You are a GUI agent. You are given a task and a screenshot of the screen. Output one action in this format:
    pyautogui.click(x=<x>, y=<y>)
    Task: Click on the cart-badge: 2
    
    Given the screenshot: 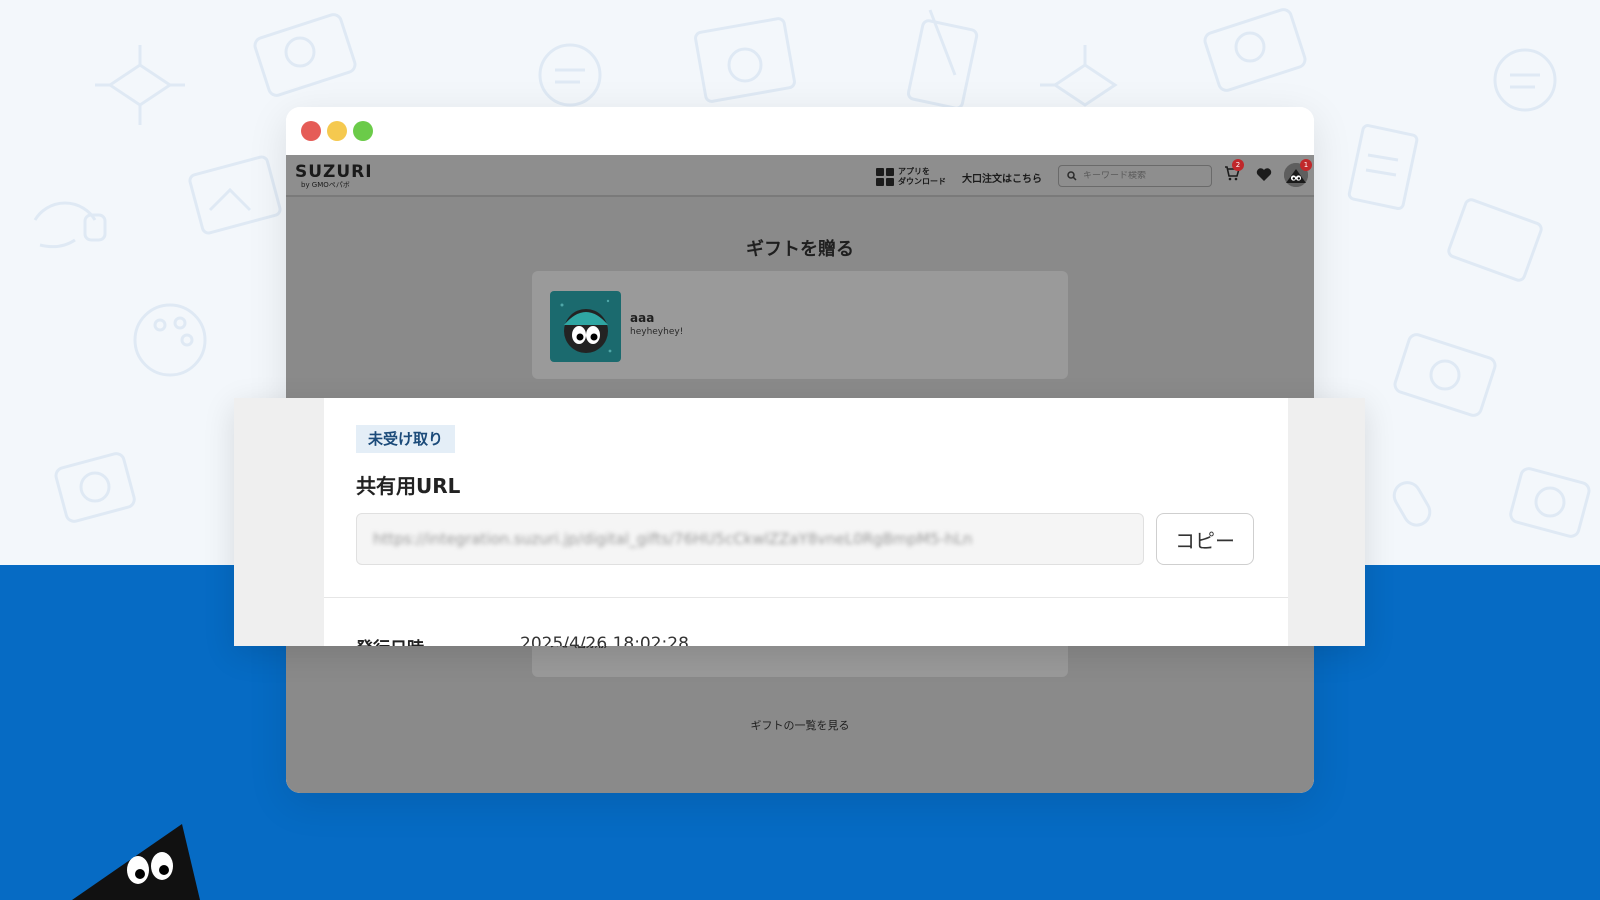 What is the action you would take?
    pyautogui.click(x=1238, y=165)
    